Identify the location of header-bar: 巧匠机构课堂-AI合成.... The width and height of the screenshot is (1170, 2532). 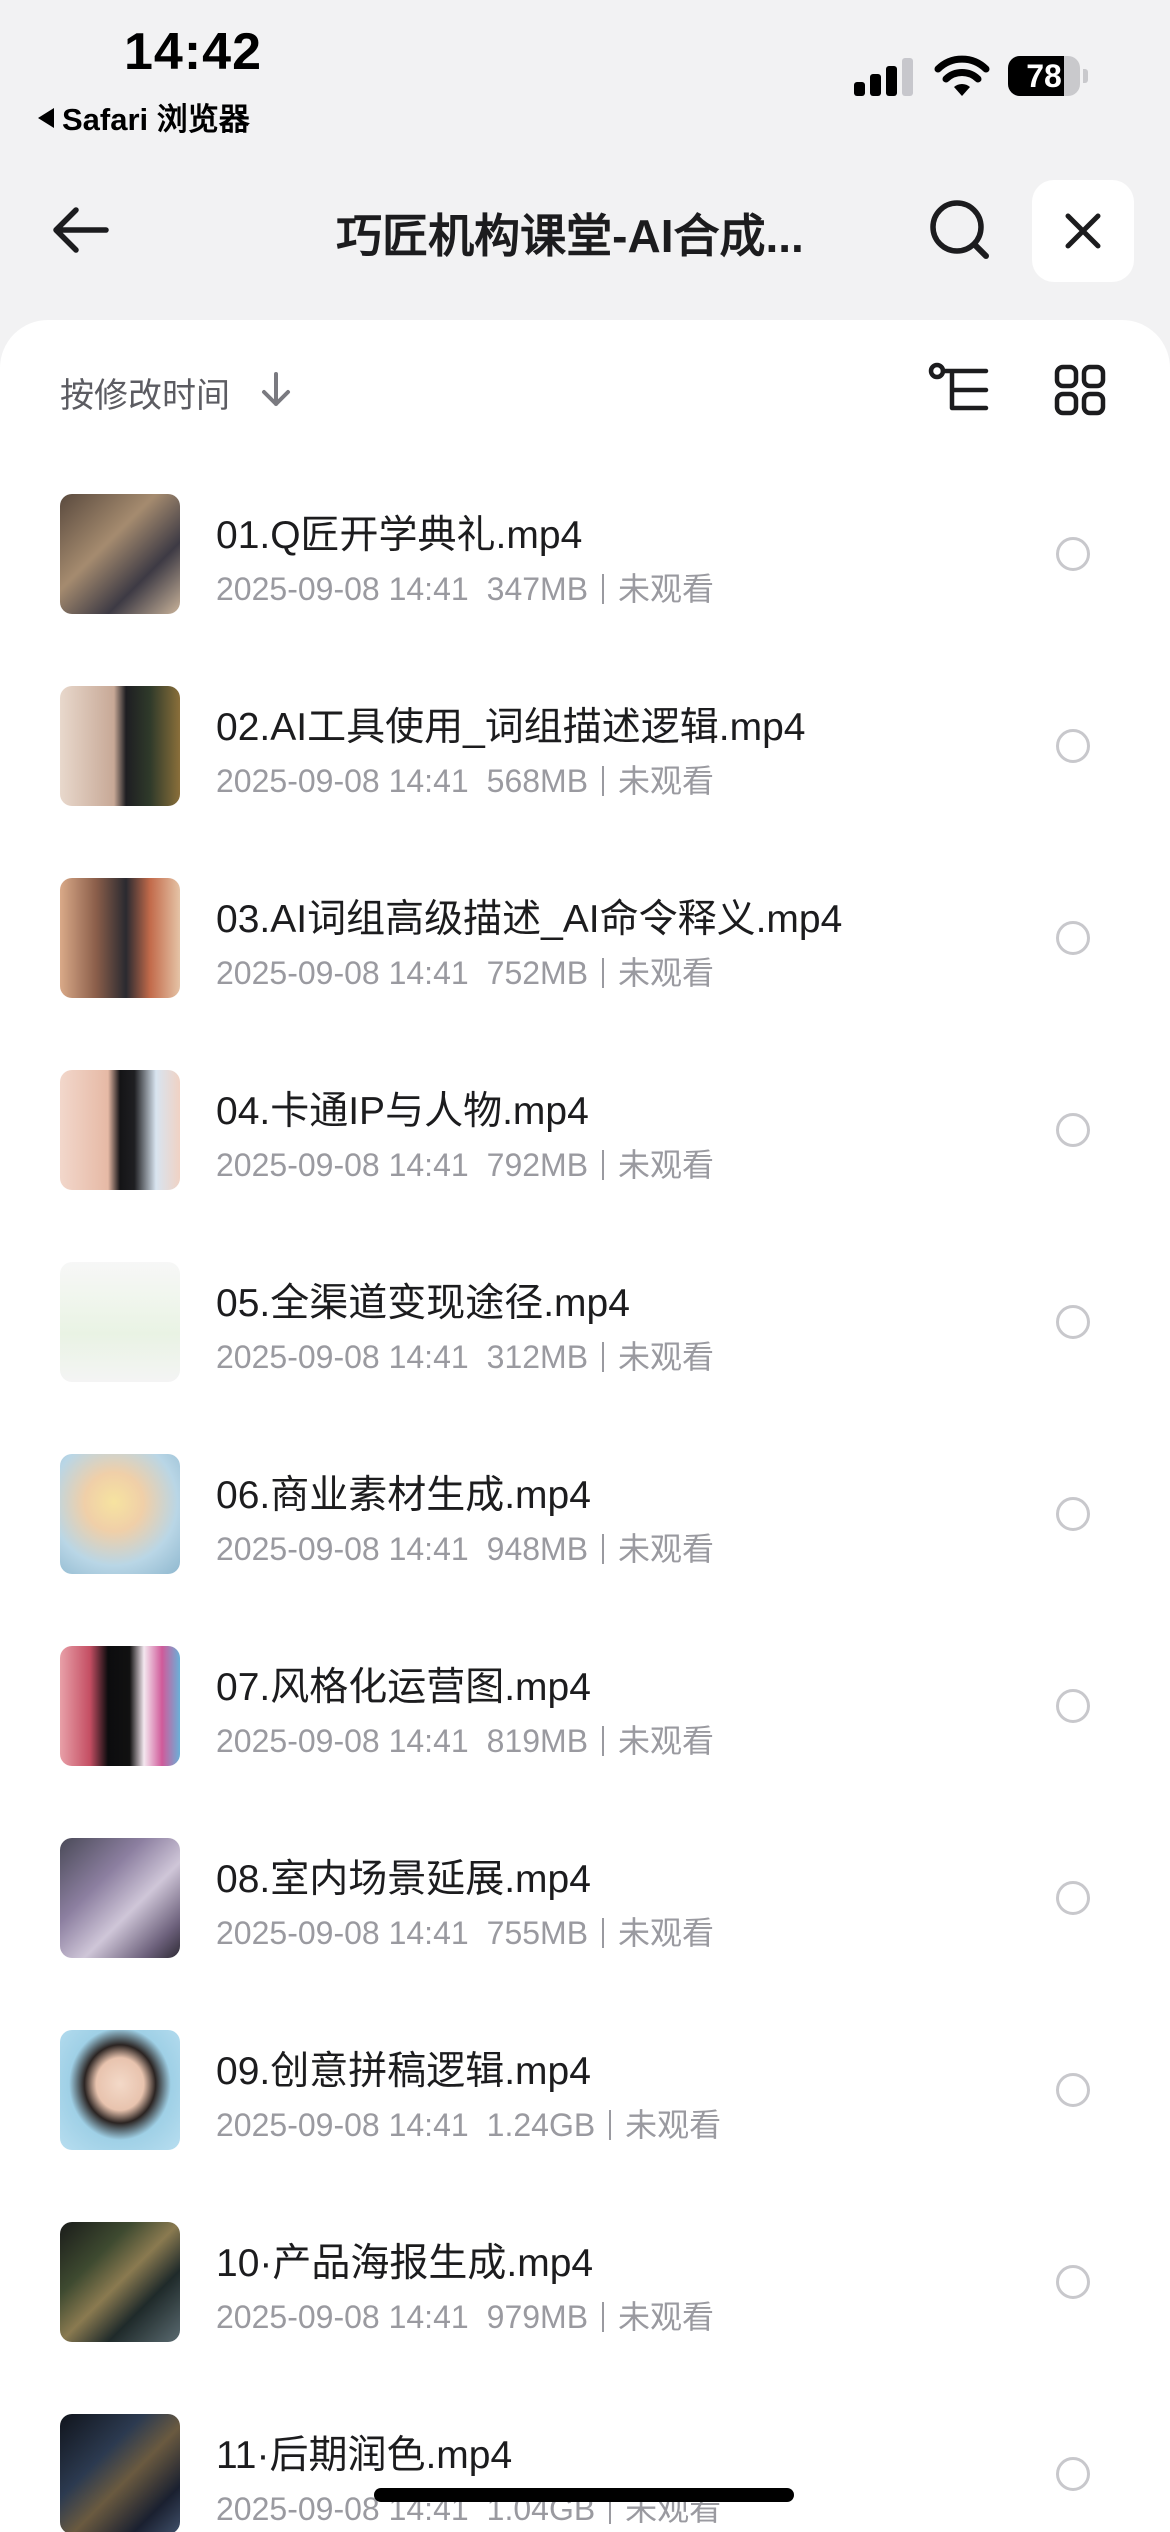
(585, 235).